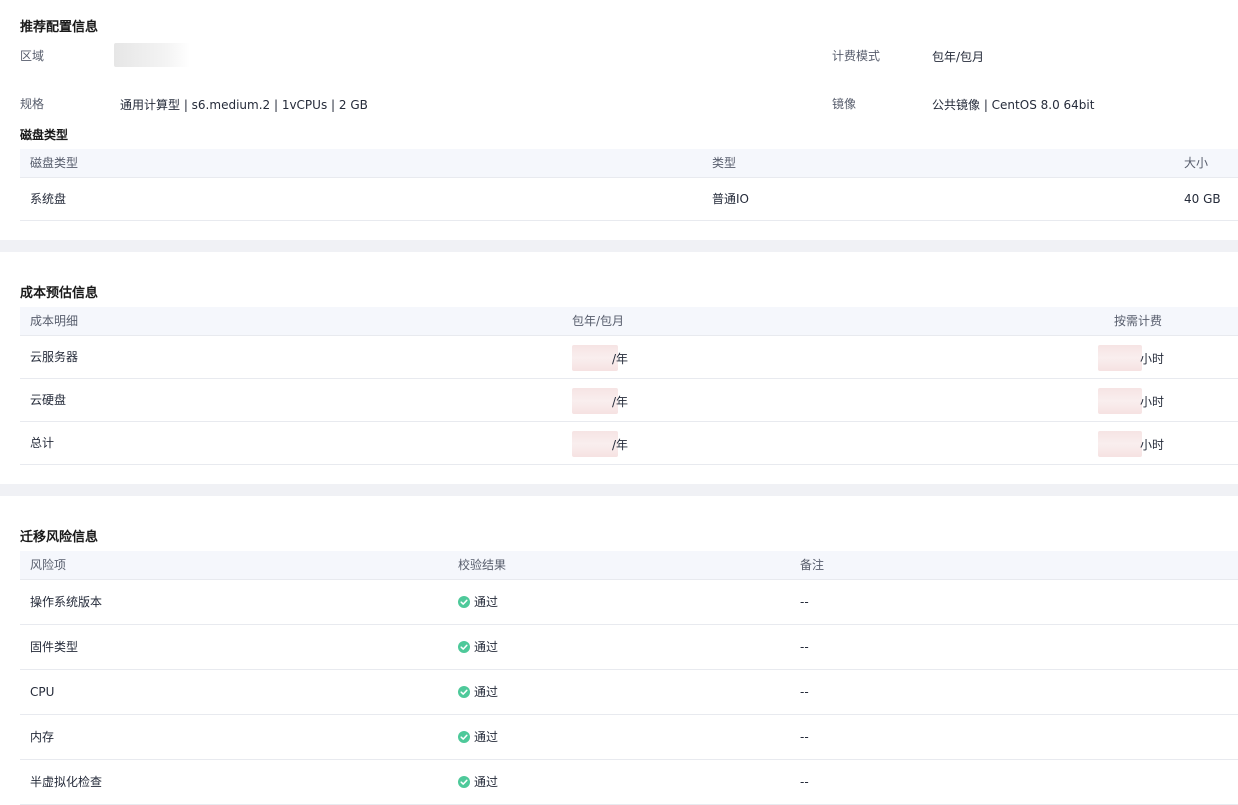 The image size is (1238, 805). Describe the element at coordinates (856, 56) in the screenshot. I see `billing-label: 计费模式` at that location.